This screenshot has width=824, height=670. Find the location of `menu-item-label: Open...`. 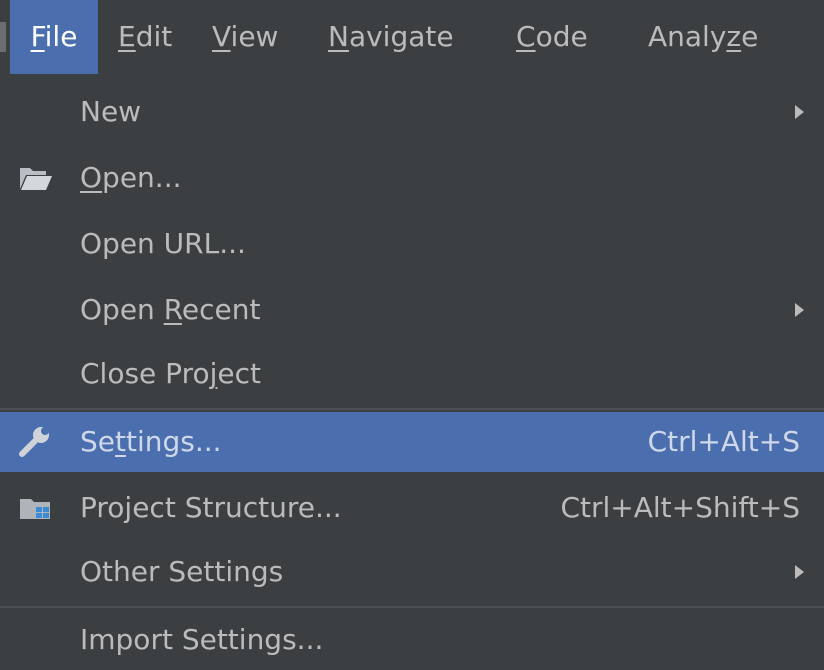

menu-item-label: Open... is located at coordinates (131, 177).